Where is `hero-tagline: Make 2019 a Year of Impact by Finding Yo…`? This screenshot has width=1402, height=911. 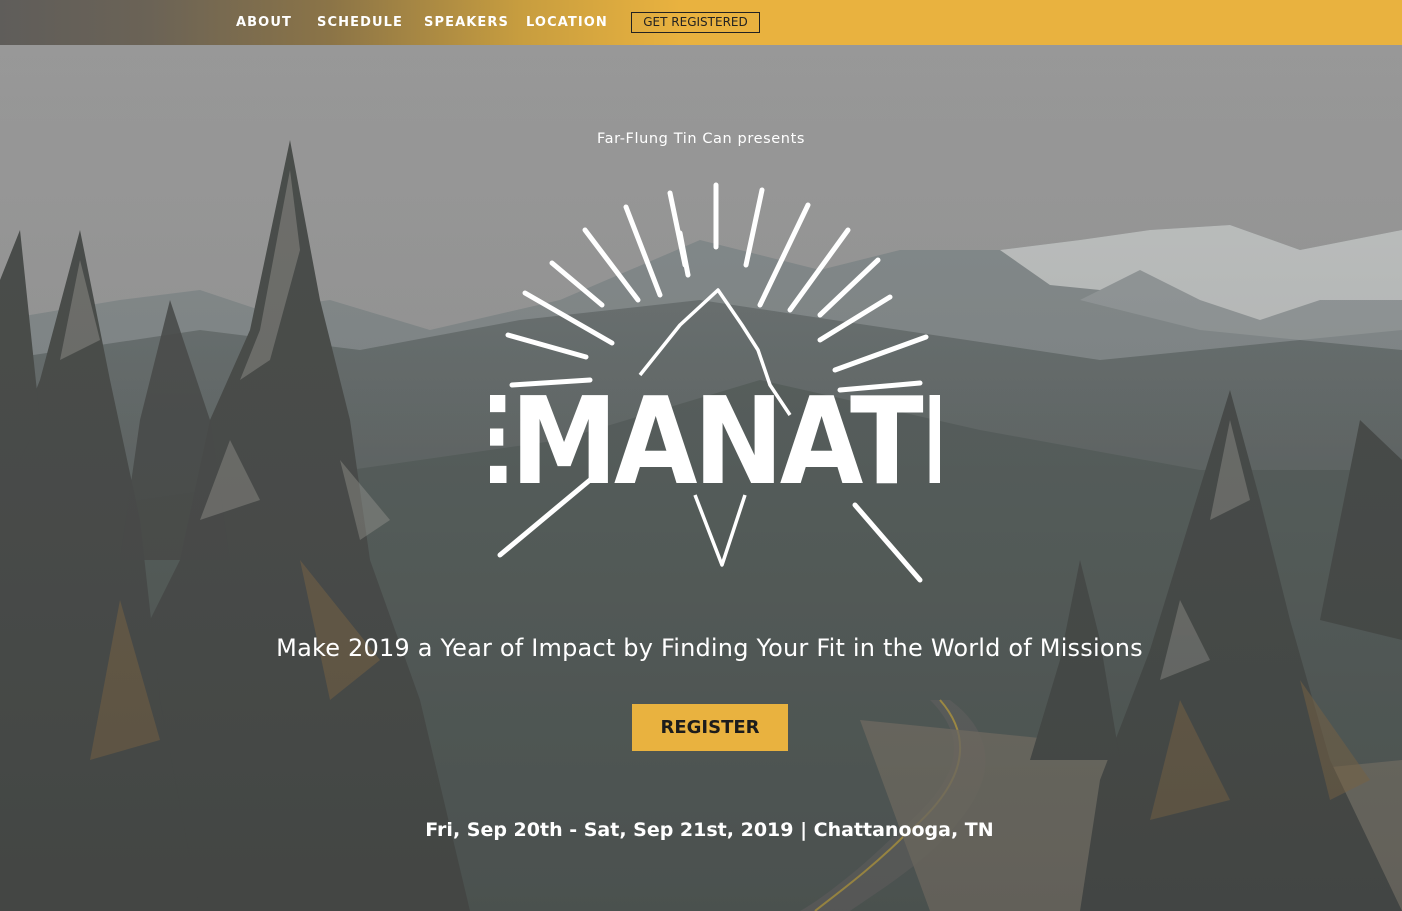 hero-tagline: Make 2019 a Year of Impact by Finding Yo… is located at coordinates (709, 648).